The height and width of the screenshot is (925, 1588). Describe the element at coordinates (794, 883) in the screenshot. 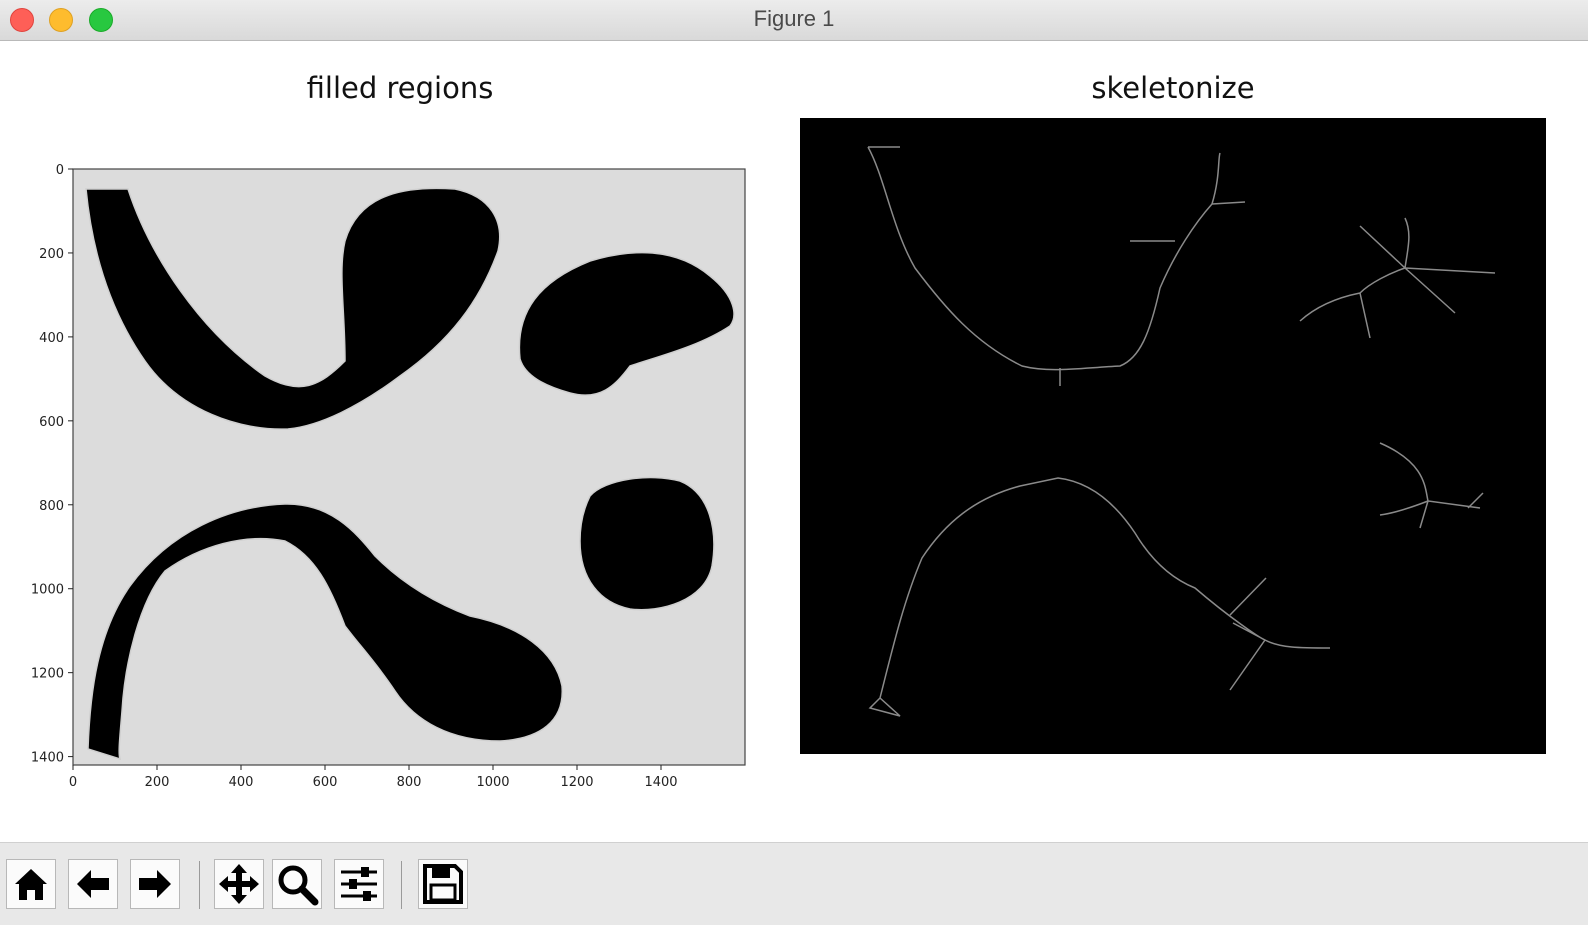

I see `navigation-toolbar` at that location.